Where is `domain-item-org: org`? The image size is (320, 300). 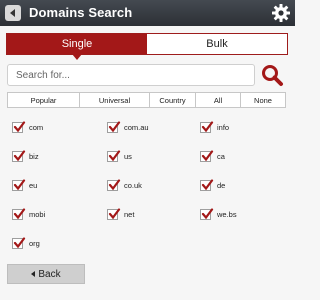
domain-item-org: org is located at coordinates (26, 243).